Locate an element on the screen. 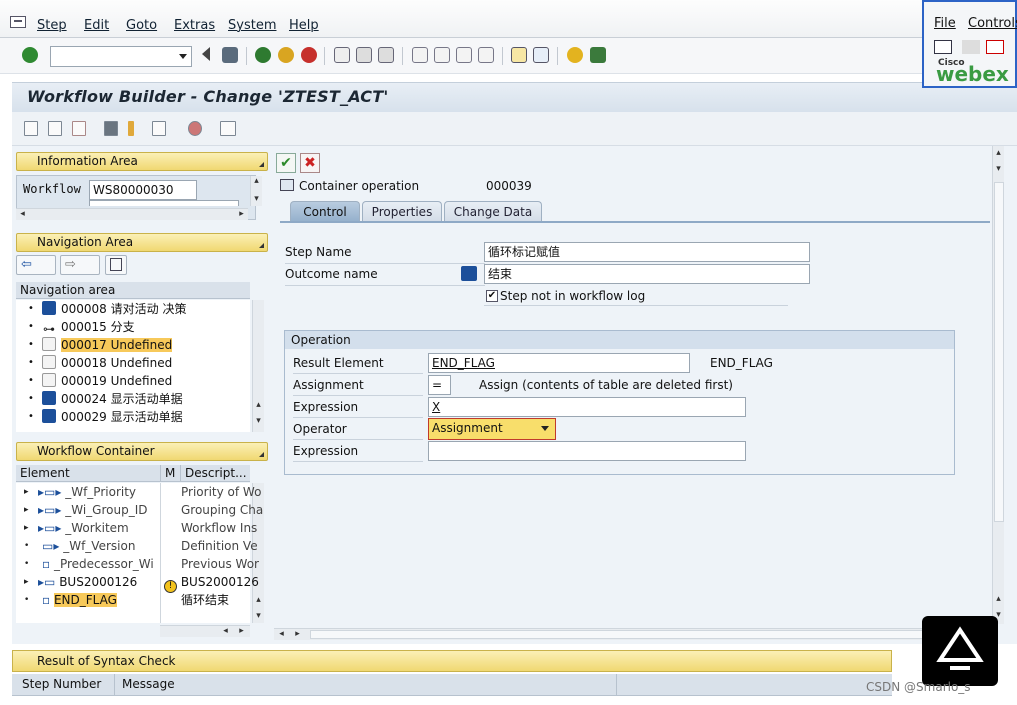 The width and height of the screenshot is (1017, 705). print-icon is located at coordinates (342, 55).